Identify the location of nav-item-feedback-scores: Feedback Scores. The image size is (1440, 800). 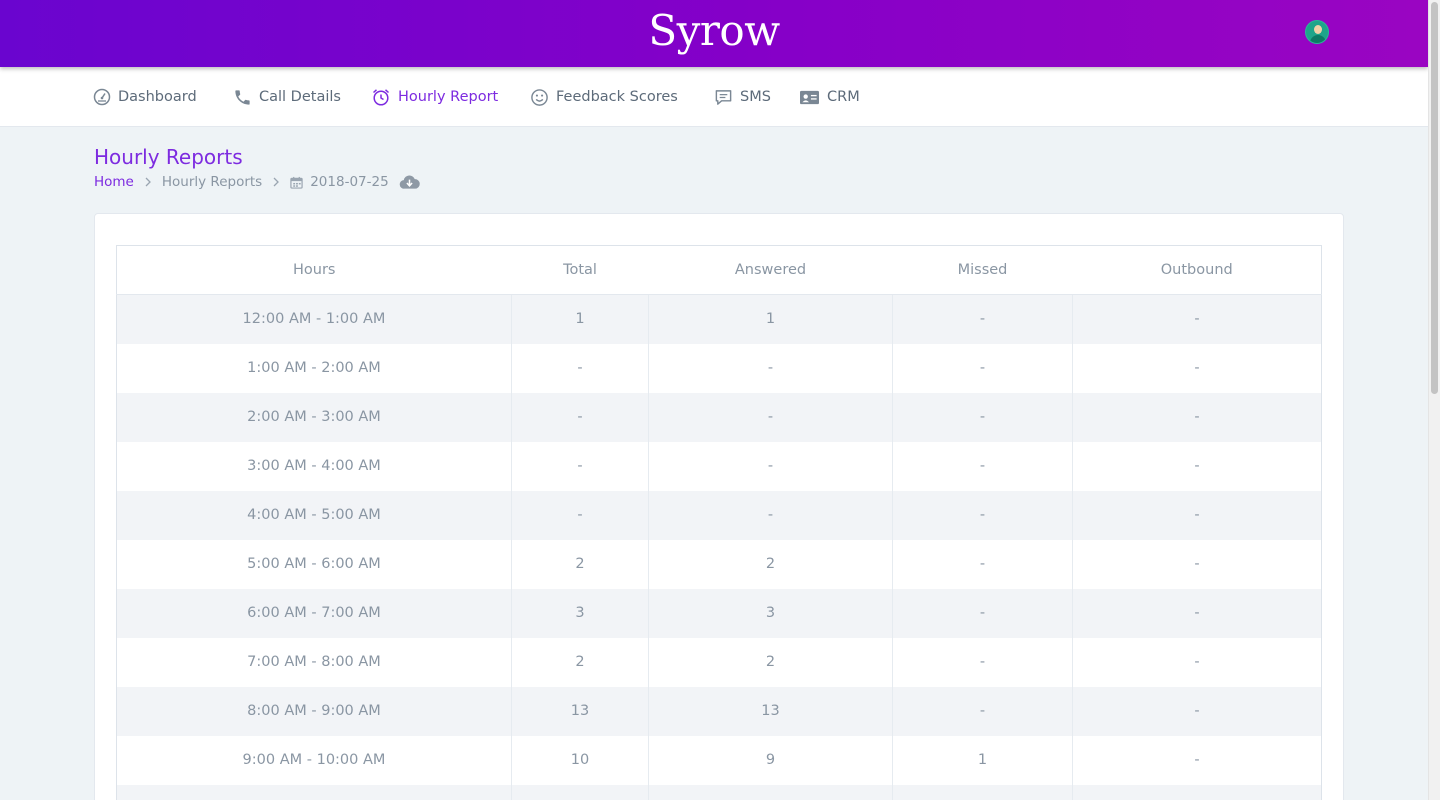
(604, 97).